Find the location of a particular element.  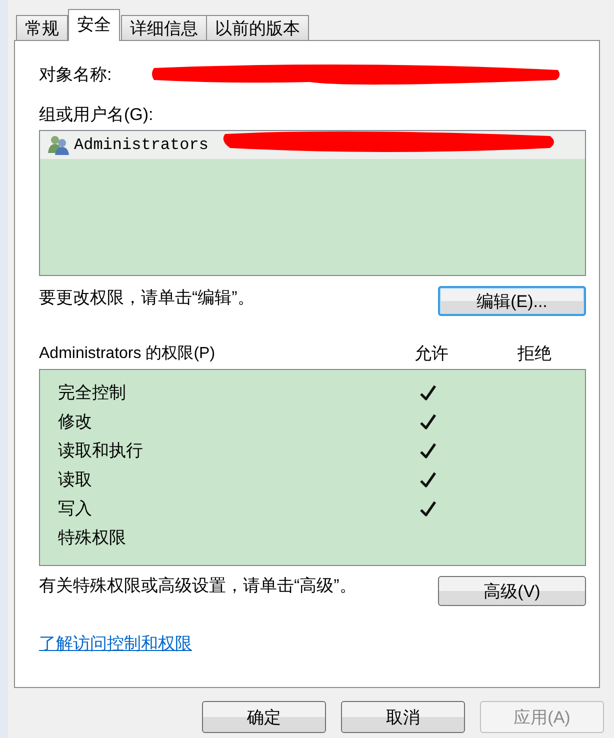

hint-text: 有关特殊权限或高级设置，请单击“高级”。 is located at coordinates (198, 586).